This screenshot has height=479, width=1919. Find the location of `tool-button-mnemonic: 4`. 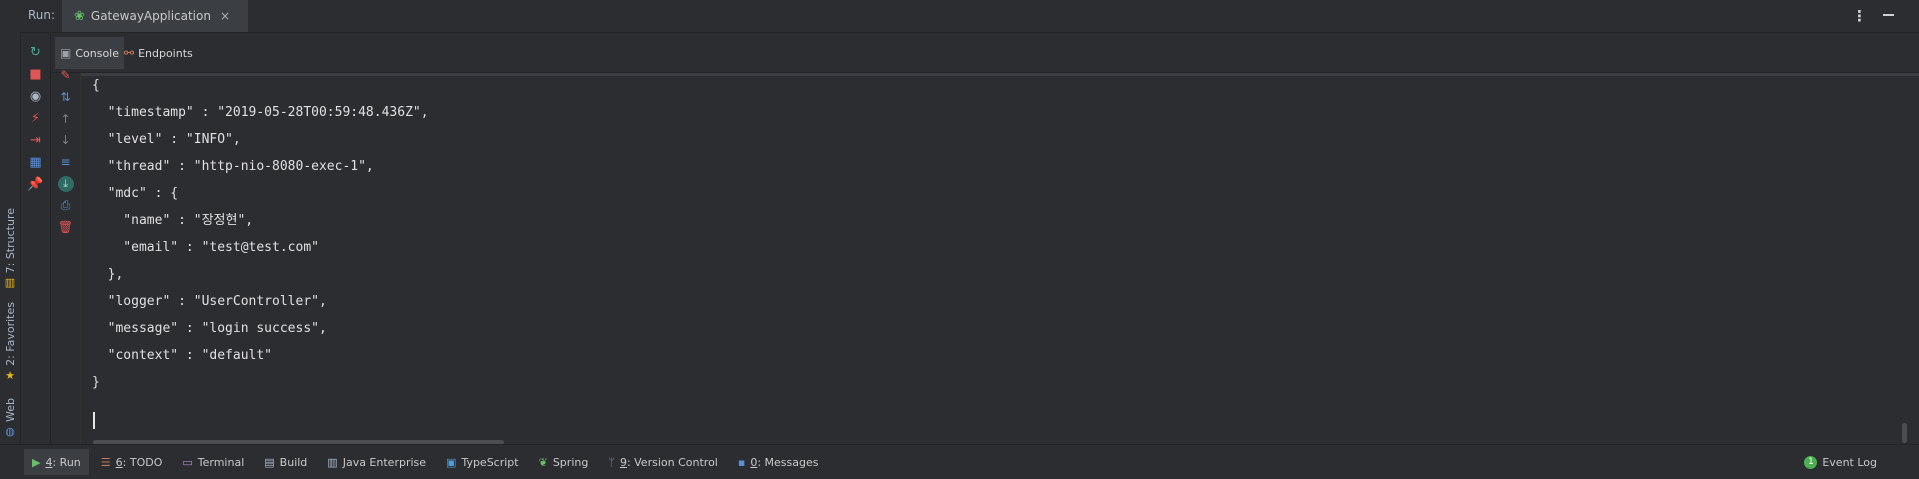

tool-button-mnemonic: 4 is located at coordinates (49, 462).